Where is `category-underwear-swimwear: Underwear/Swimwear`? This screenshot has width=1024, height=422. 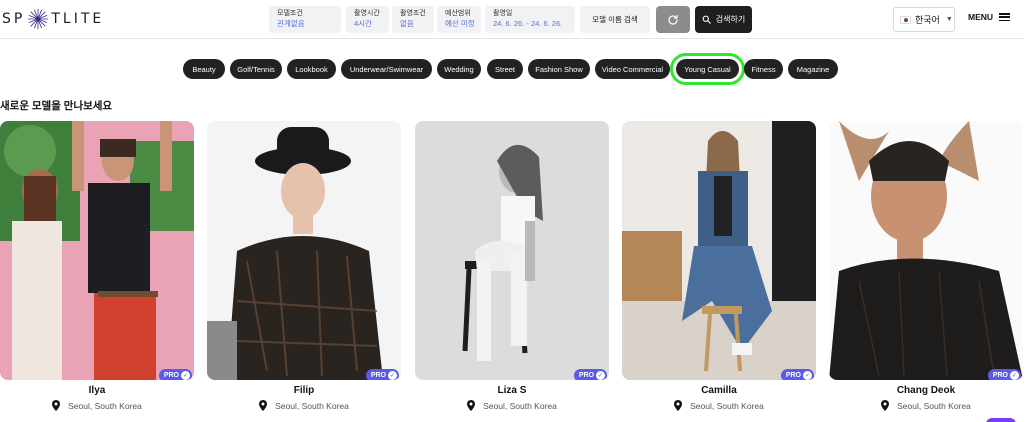
category-underwear-swimwear: Underwear/Swimwear is located at coordinates (386, 69).